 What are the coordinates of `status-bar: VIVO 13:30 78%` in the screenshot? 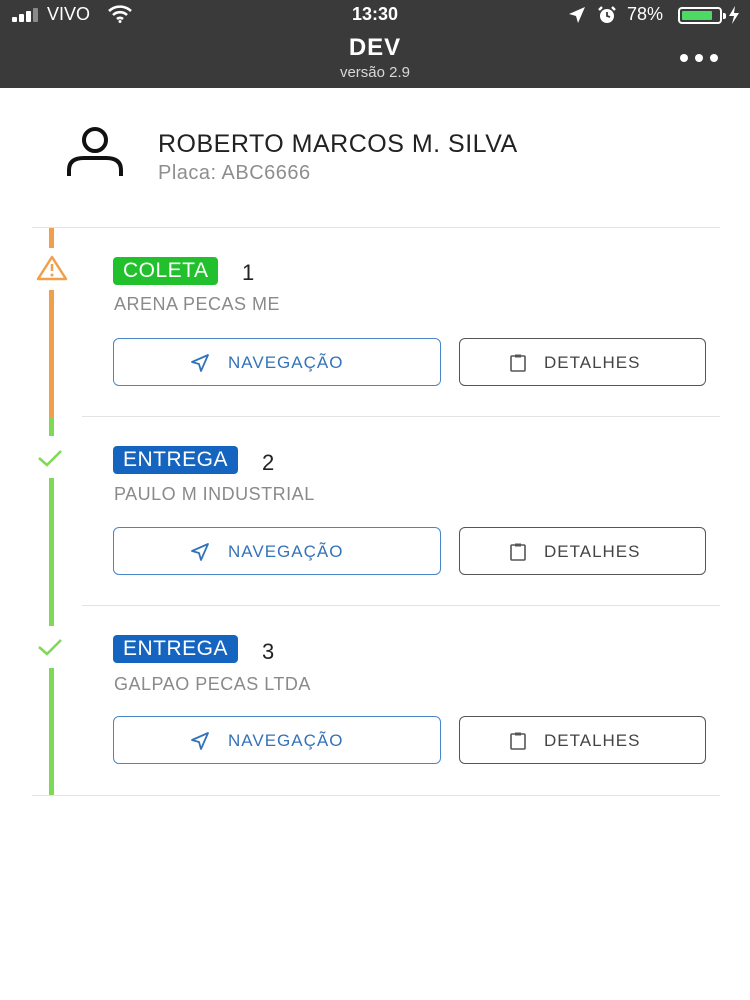 It's located at (375, 15).